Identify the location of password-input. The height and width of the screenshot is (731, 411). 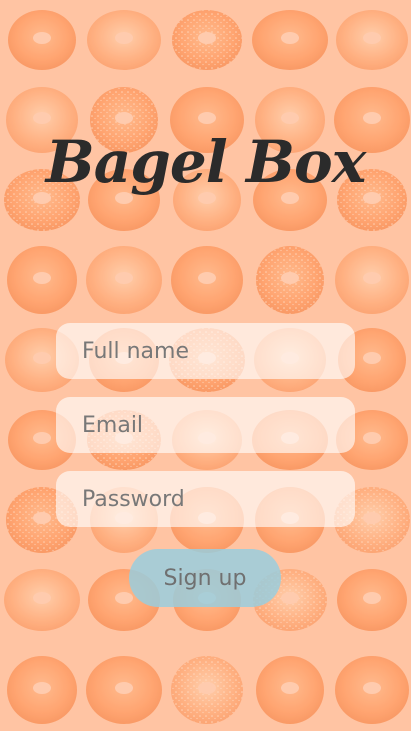
(218, 499).